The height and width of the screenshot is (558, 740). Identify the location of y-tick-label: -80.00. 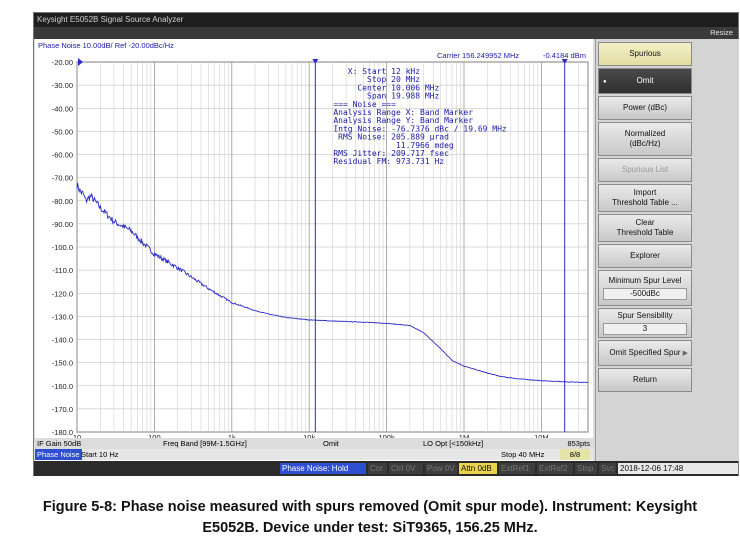
(62, 201).